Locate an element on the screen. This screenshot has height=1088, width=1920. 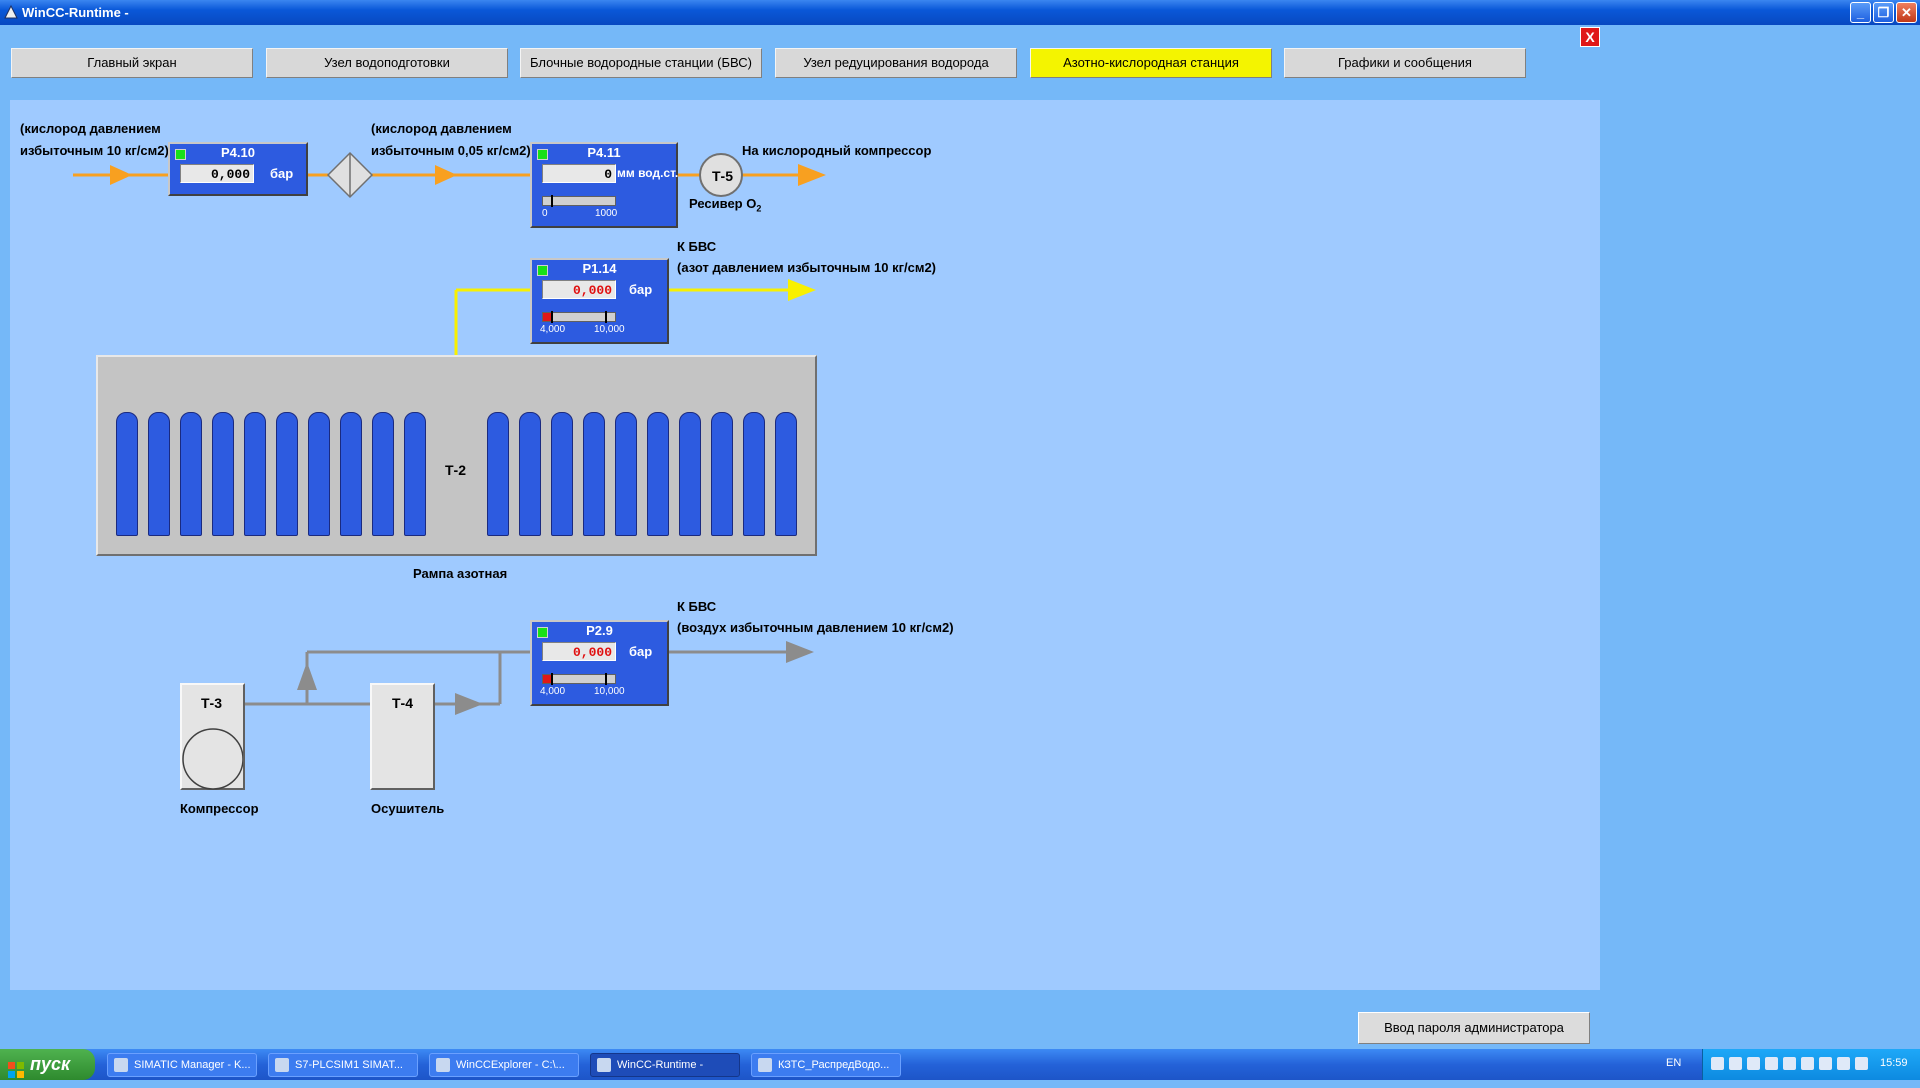
oxygen-inlet-label-1: (кислород давлением is located at coordinates (90, 128).